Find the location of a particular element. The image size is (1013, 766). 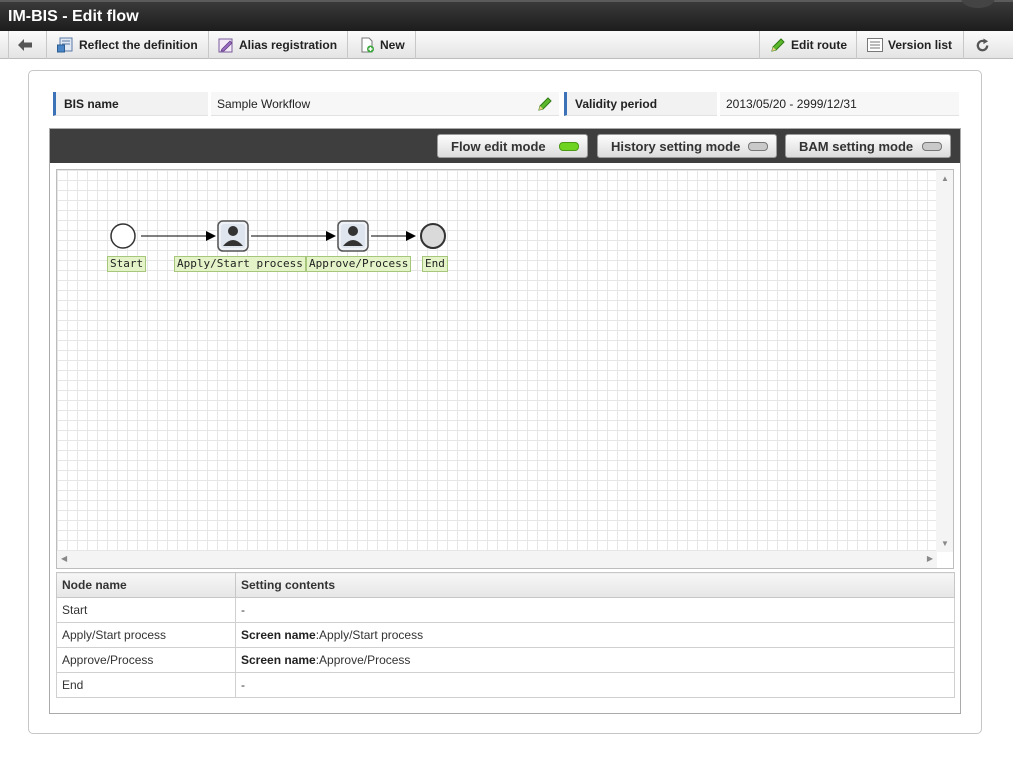

alias-registration-icon is located at coordinates (225, 45).